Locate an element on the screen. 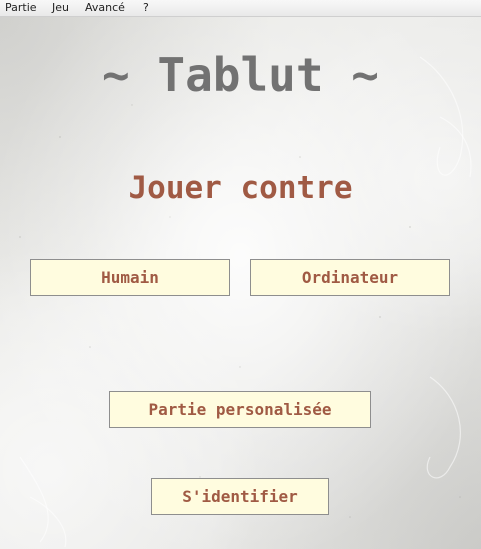  menu-avance: Avancé is located at coordinates (105, 8).